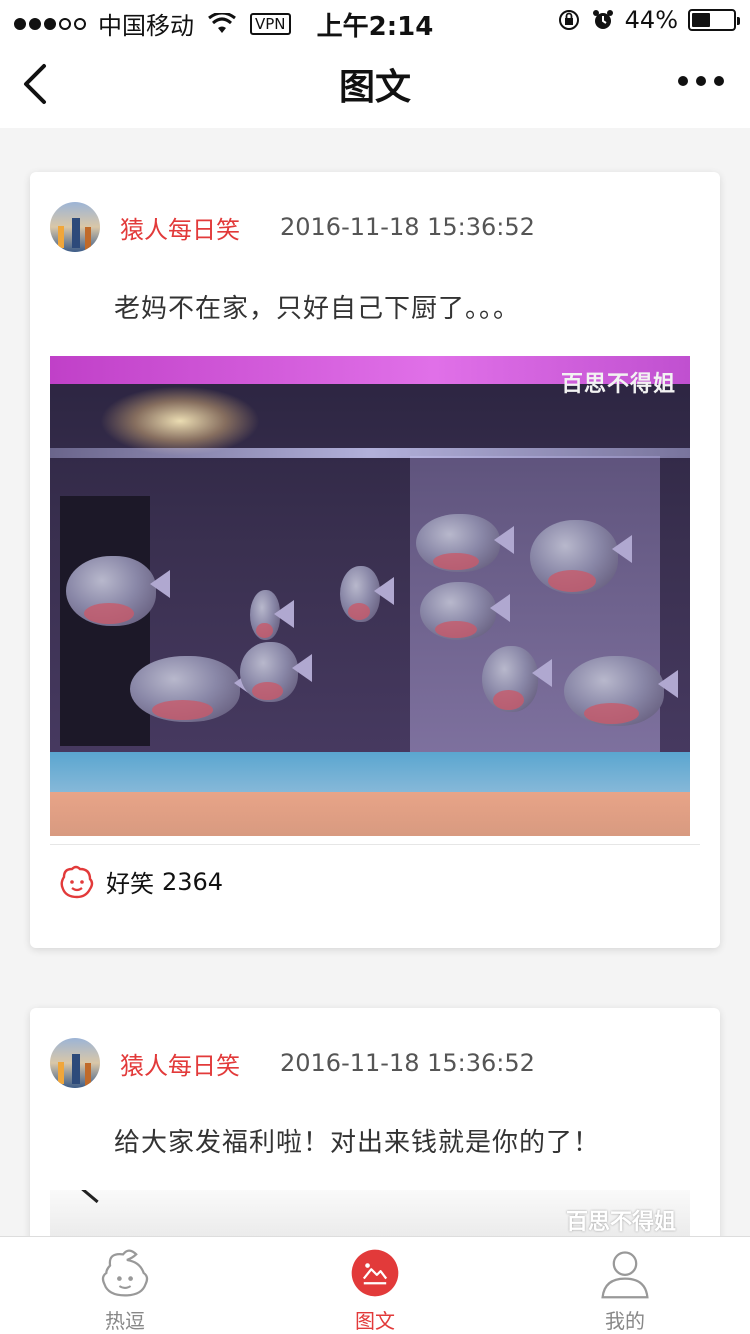 The image size is (750, 1334). I want to click on like-count: 2364, so click(193, 881).